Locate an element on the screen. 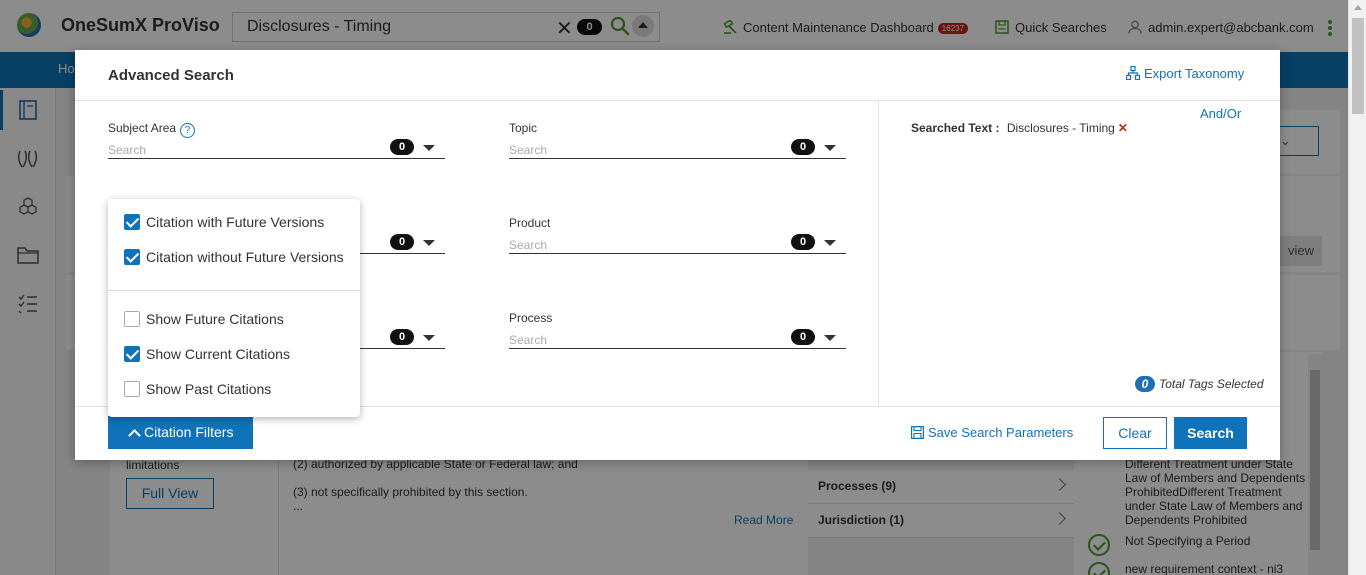 The image size is (1366, 575). subject-area-label: Subject Area is located at coordinates (142, 128).